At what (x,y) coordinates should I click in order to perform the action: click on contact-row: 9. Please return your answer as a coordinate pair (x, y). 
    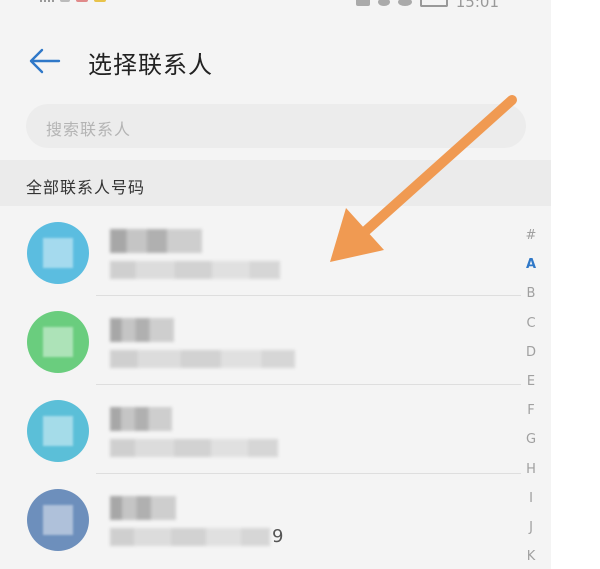
    Looking at the image, I should click on (275, 518).